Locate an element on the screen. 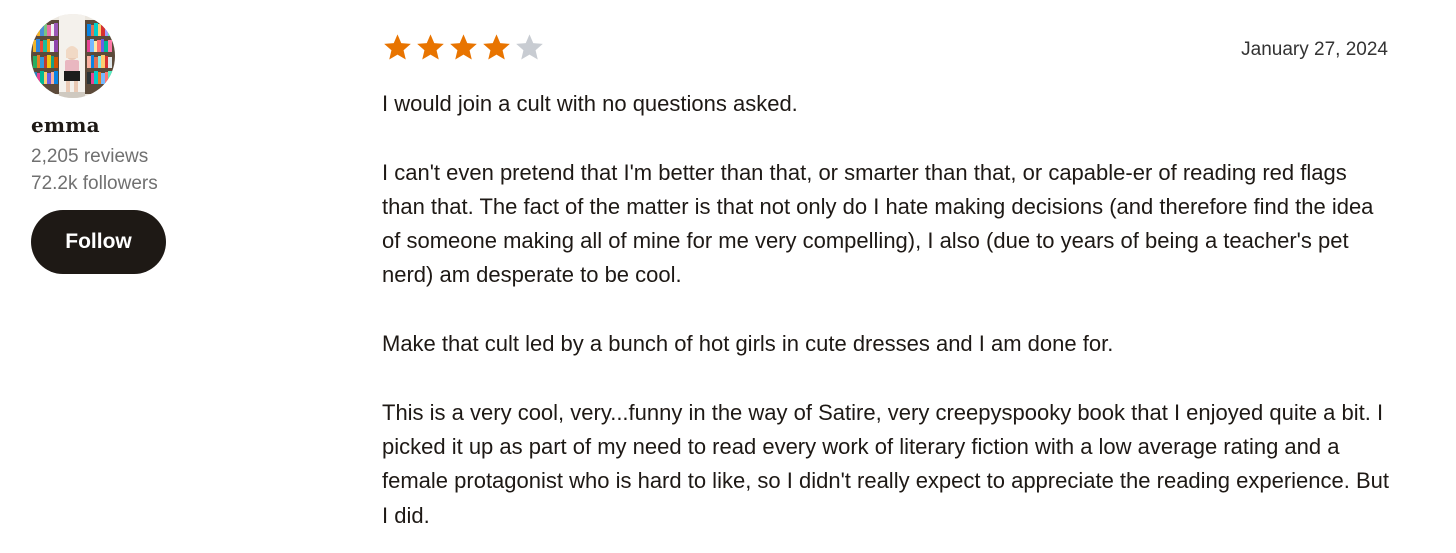  avatar is located at coordinates (73, 56).